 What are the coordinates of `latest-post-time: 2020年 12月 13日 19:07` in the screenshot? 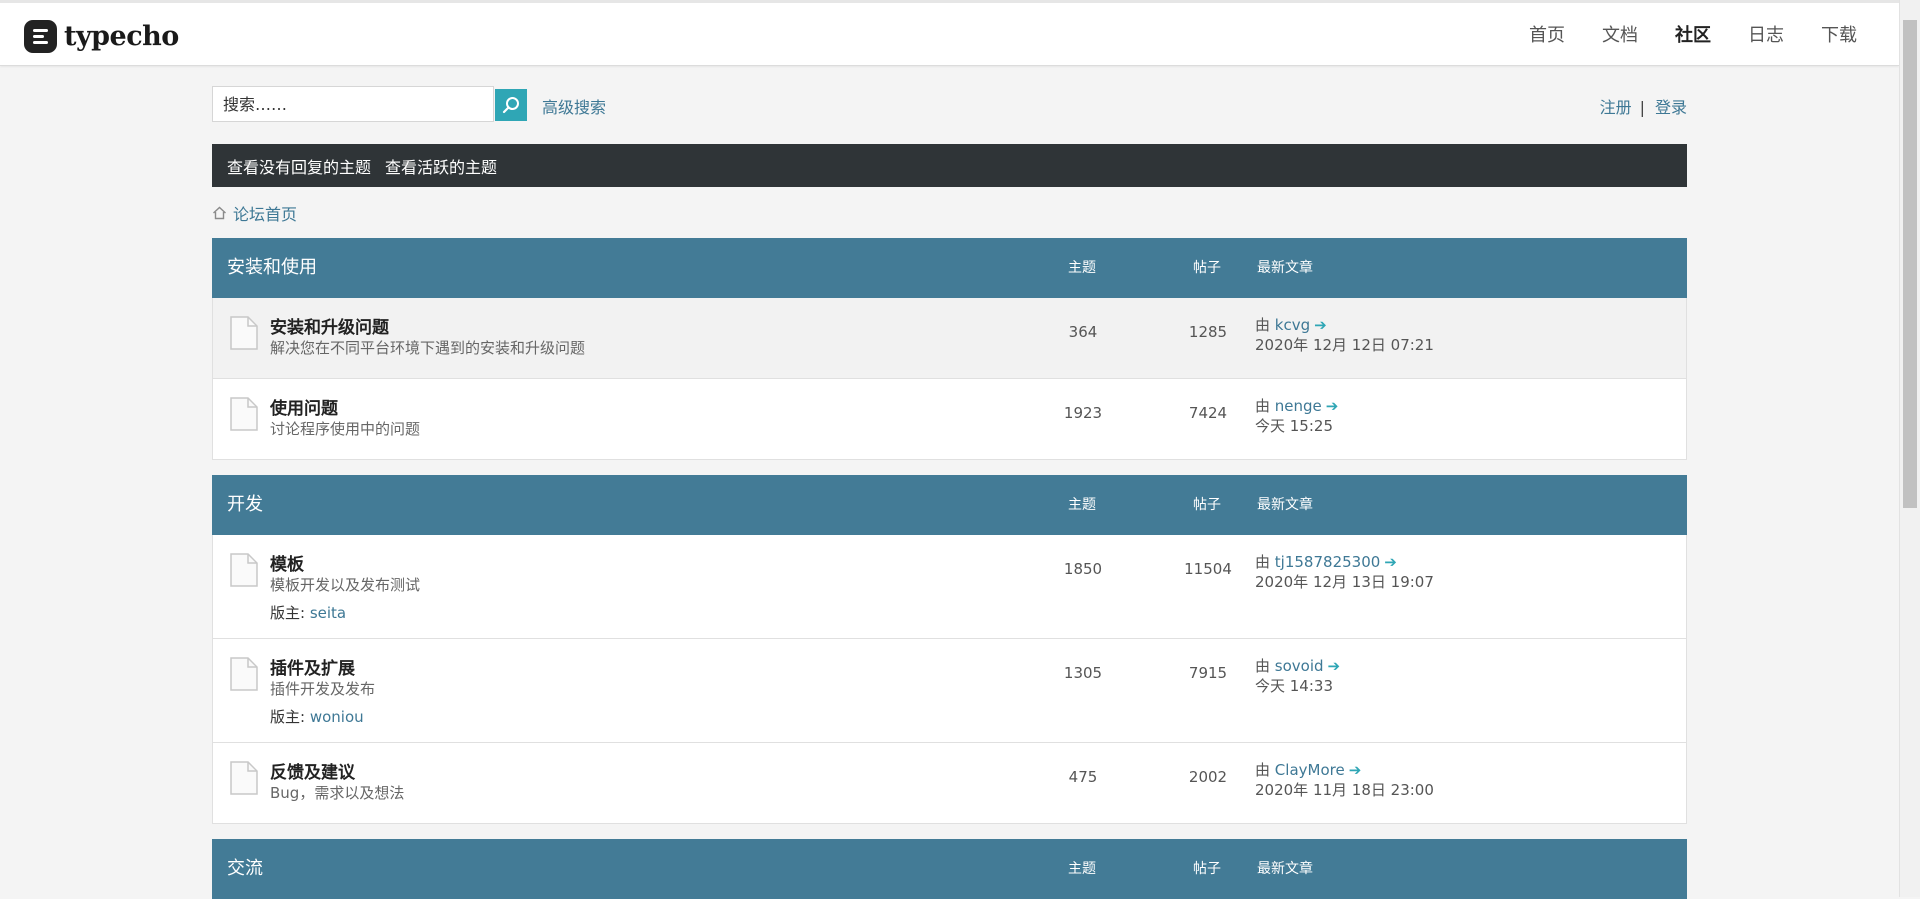 It's located at (1344, 582).